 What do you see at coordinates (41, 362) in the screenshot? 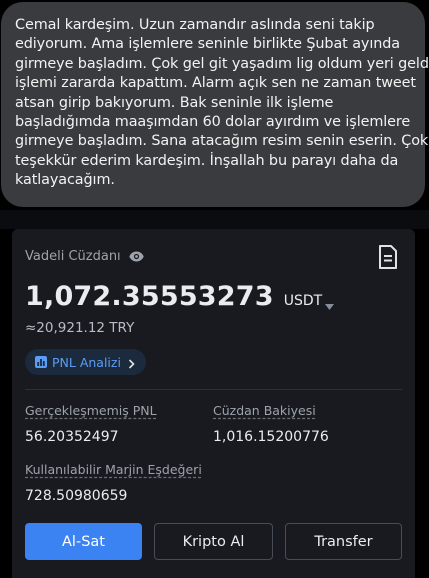
I see `bar-chart-icon` at bounding box center [41, 362].